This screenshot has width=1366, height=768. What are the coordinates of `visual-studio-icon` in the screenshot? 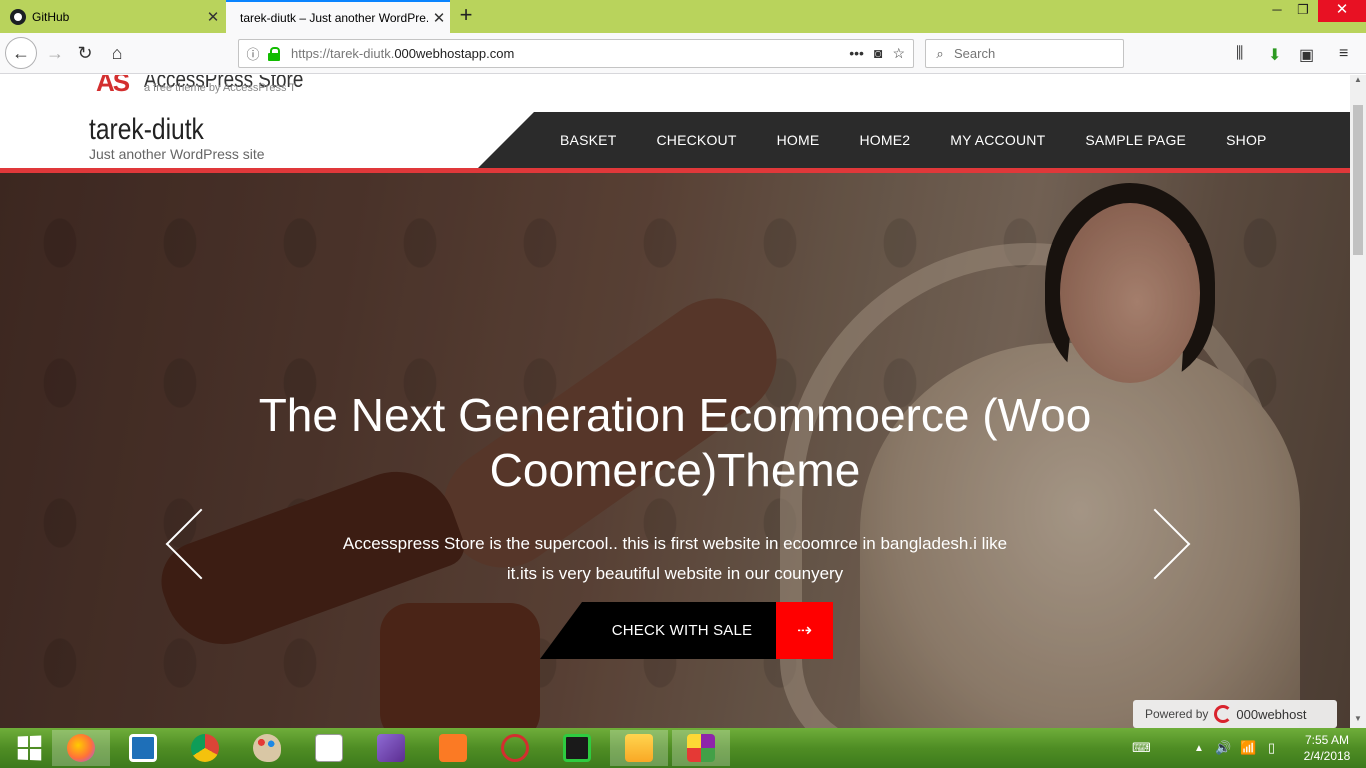 It's located at (391, 748).